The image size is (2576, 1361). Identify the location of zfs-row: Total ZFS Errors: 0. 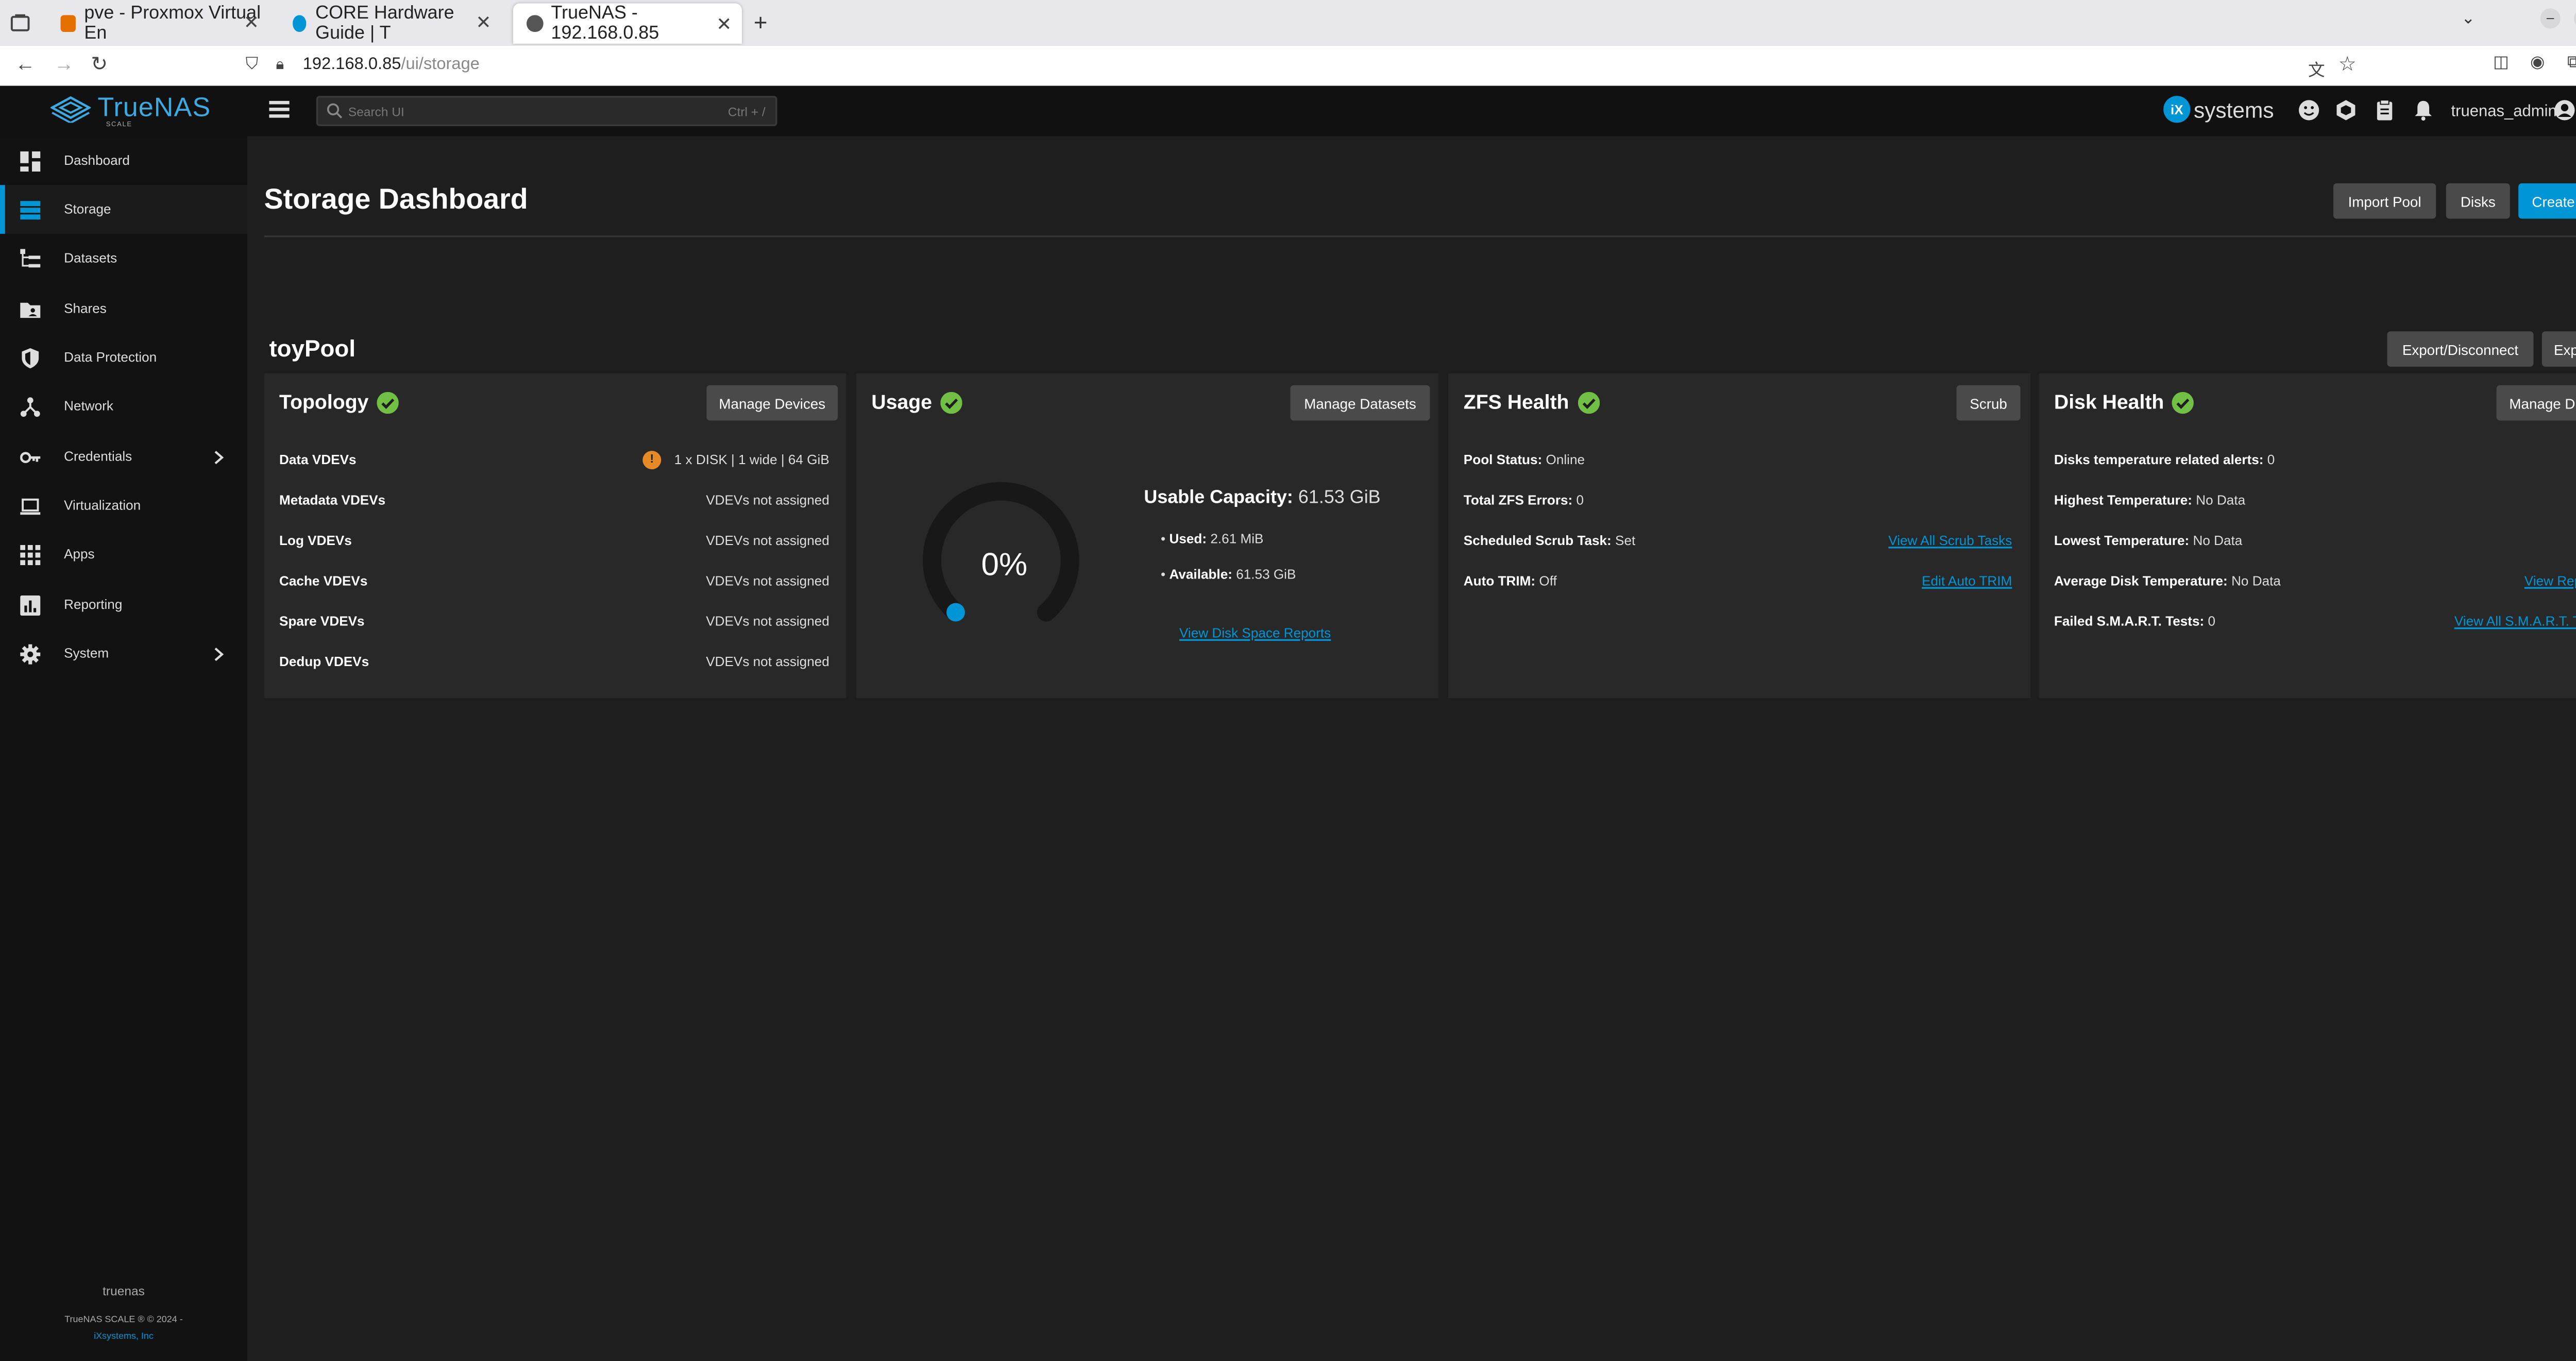
(1523, 500).